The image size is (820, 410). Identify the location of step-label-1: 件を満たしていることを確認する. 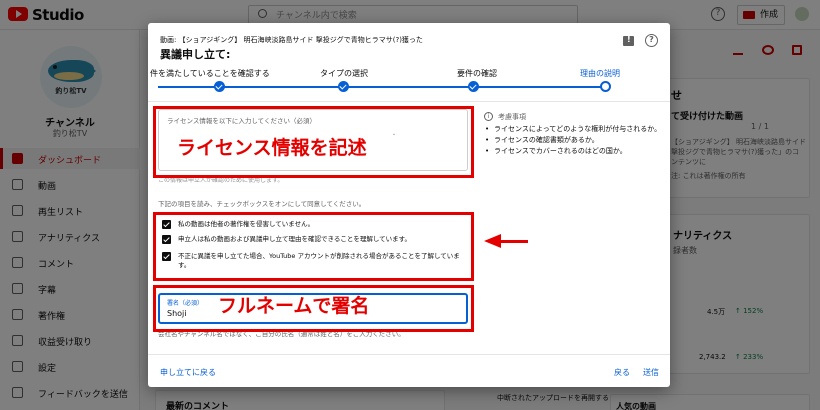
(210, 73).